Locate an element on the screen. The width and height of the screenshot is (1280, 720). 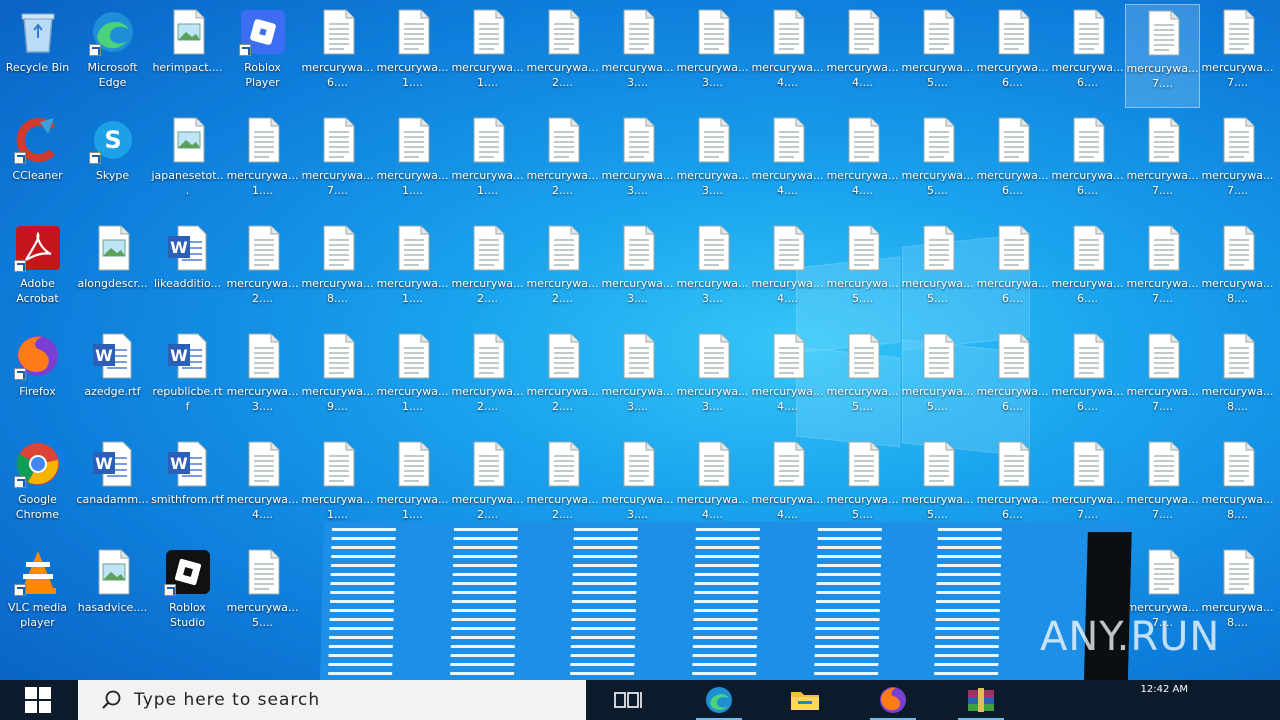
desktop-icon-word: Wsmithfrom.rtf is located at coordinates (187, 488).